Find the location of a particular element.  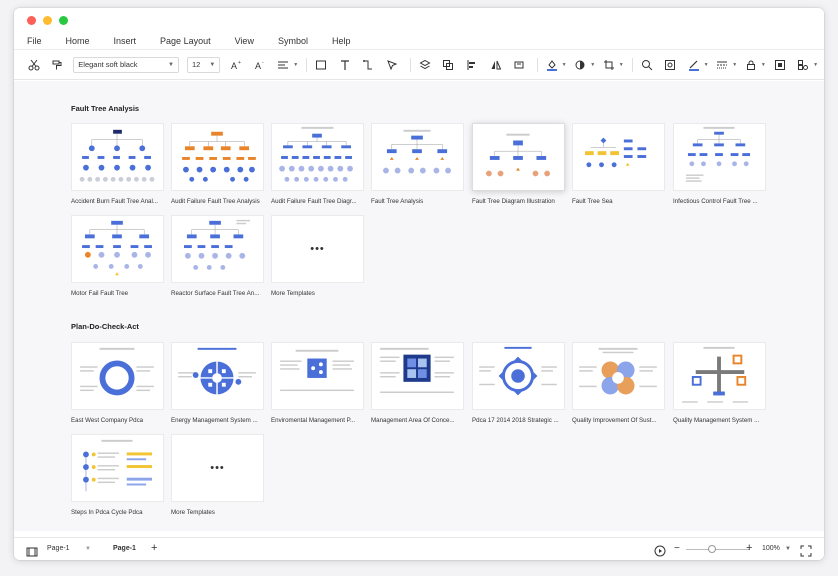

template-card: Motor Fail Fault Tree is located at coordinates (117, 256).